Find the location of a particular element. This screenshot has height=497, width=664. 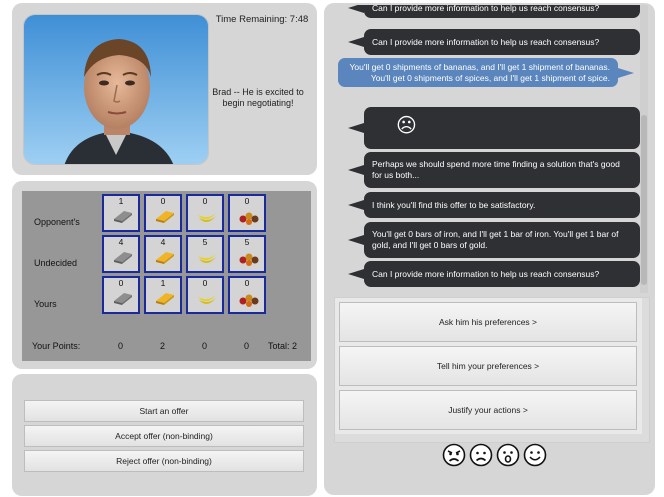

chat-scroll-thumb is located at coordinates (644, 200).